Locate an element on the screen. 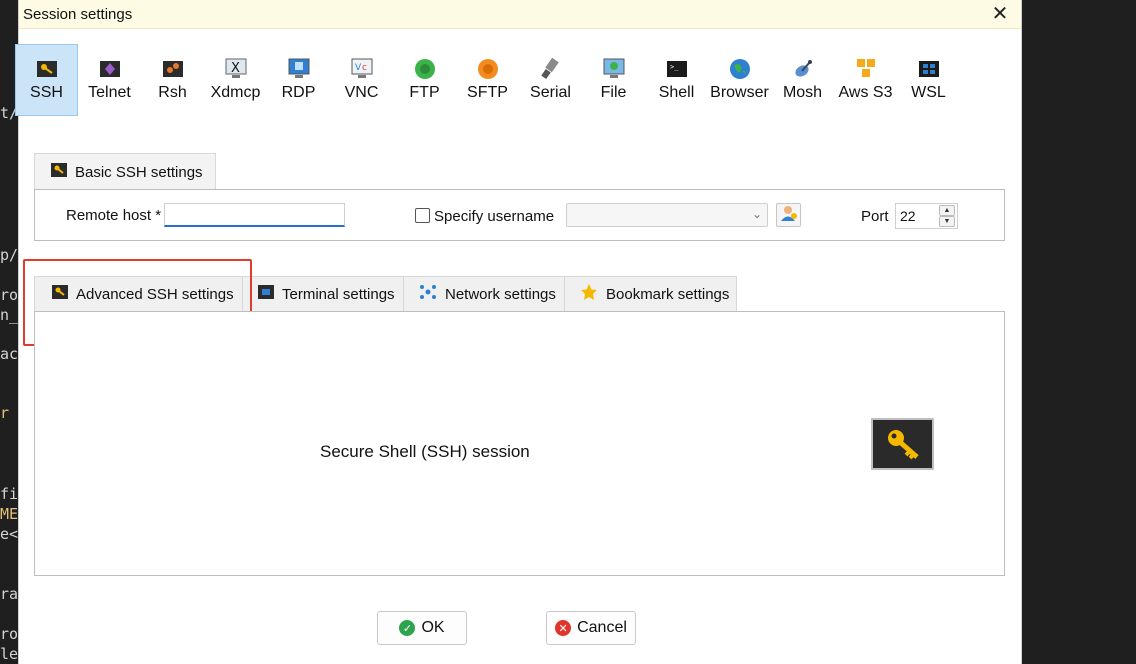 Image resolution: width=1136 pixels, height=664 pixels. session-type-file: File is located at coordinates (613, 80).